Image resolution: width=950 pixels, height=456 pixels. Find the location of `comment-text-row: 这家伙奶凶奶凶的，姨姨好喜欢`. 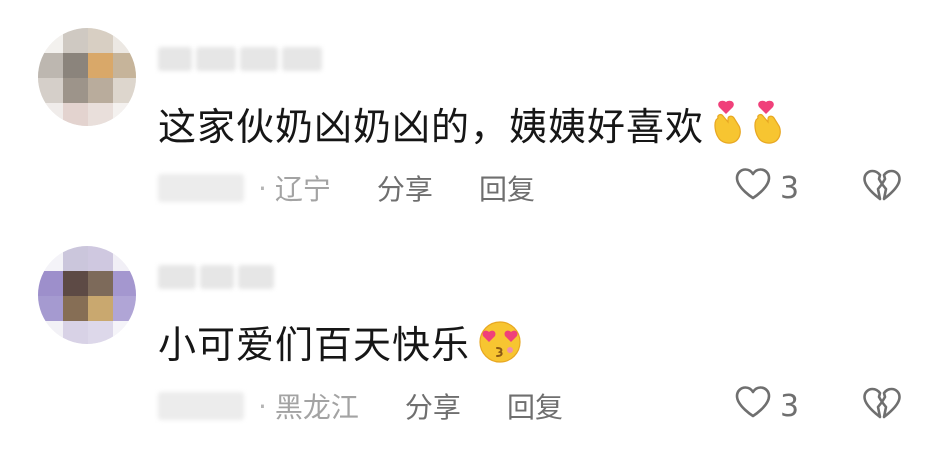

comment-text-row: 这家伙奶凶奶凶的，姨姨好喜欢 is located at coordinates (471, 123).